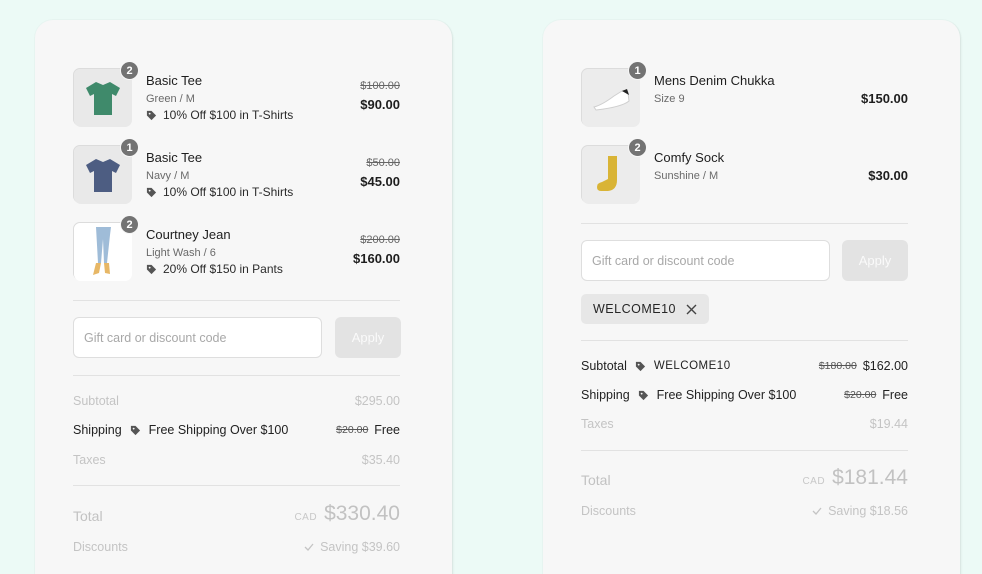 The image size is (982, 574). Describe the element at coordinates (236, 549) in the screenshot. I see `discounts-row: Discounts Saving $39.60` at that location.